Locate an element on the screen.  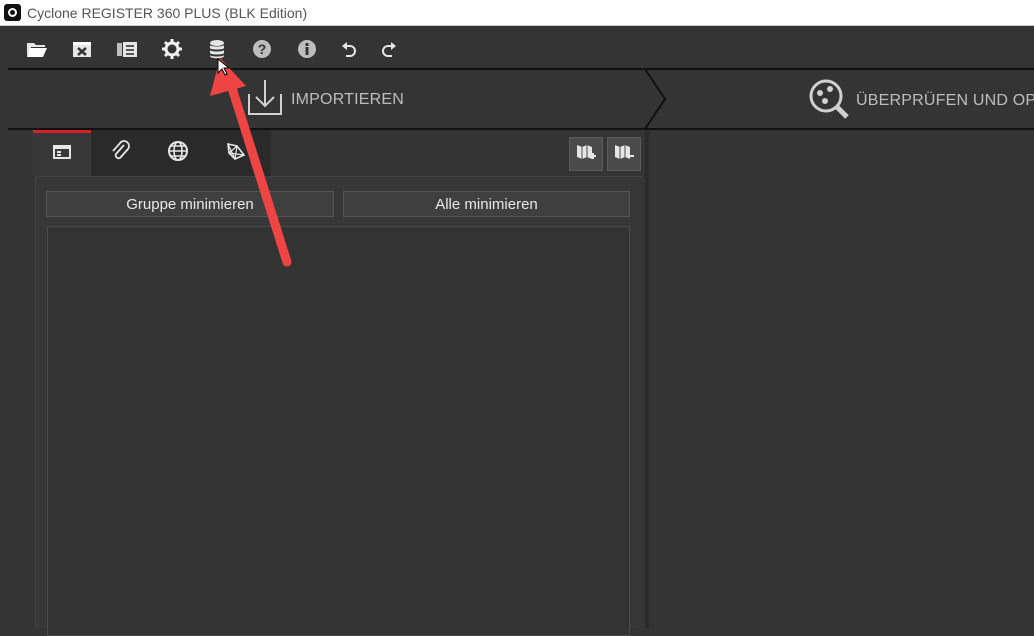
info-icon is located at coordinates (307, 49).